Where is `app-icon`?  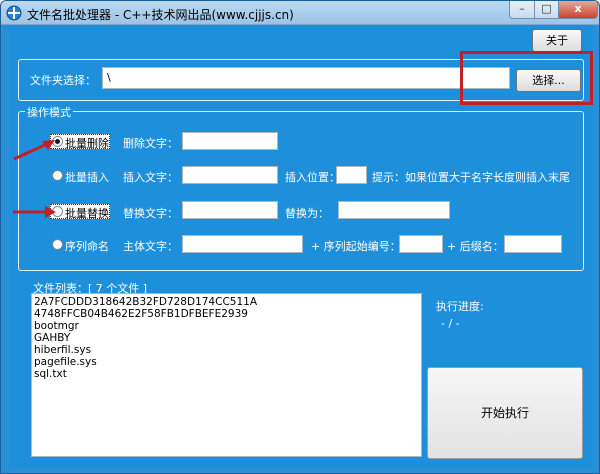 app-icon is located at coordinates (14, 13).